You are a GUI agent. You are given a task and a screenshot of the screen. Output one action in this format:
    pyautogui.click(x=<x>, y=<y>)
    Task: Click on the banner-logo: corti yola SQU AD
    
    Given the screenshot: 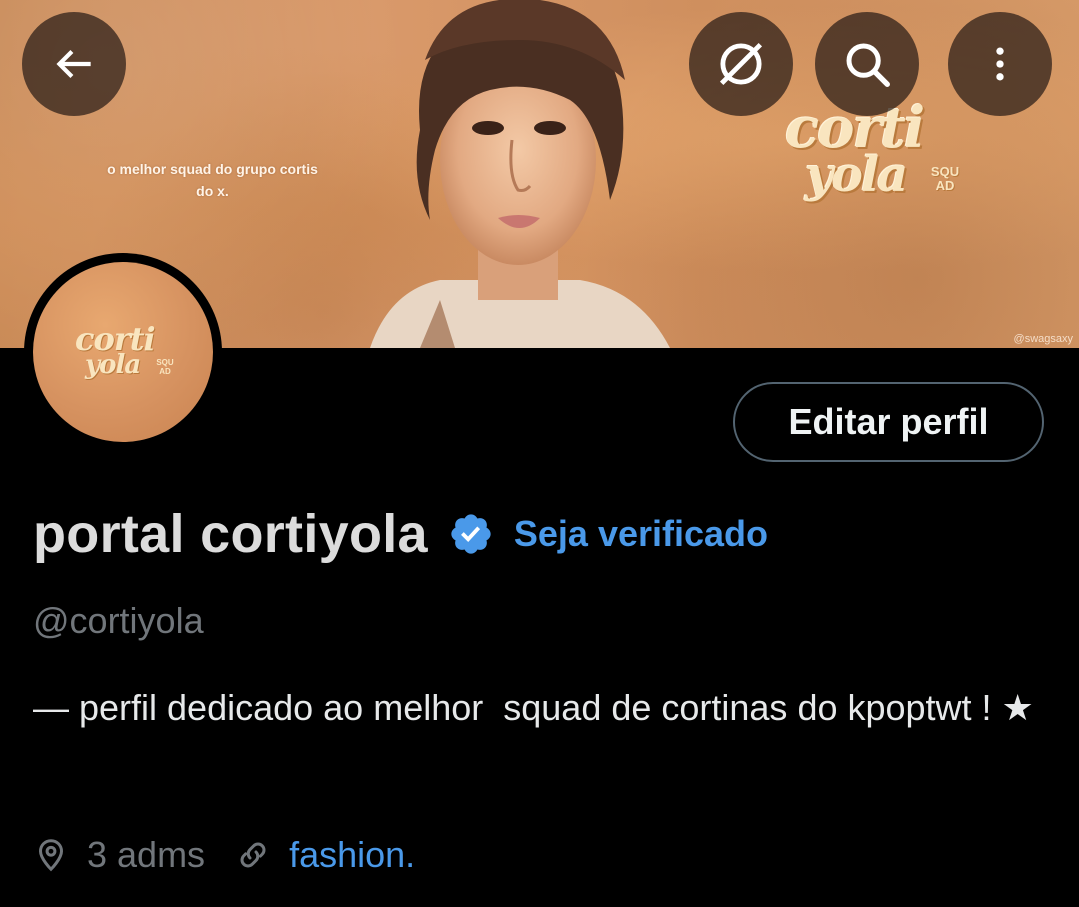 What is the action you would take?
    pyautogui.click(x=885, y=160)
    